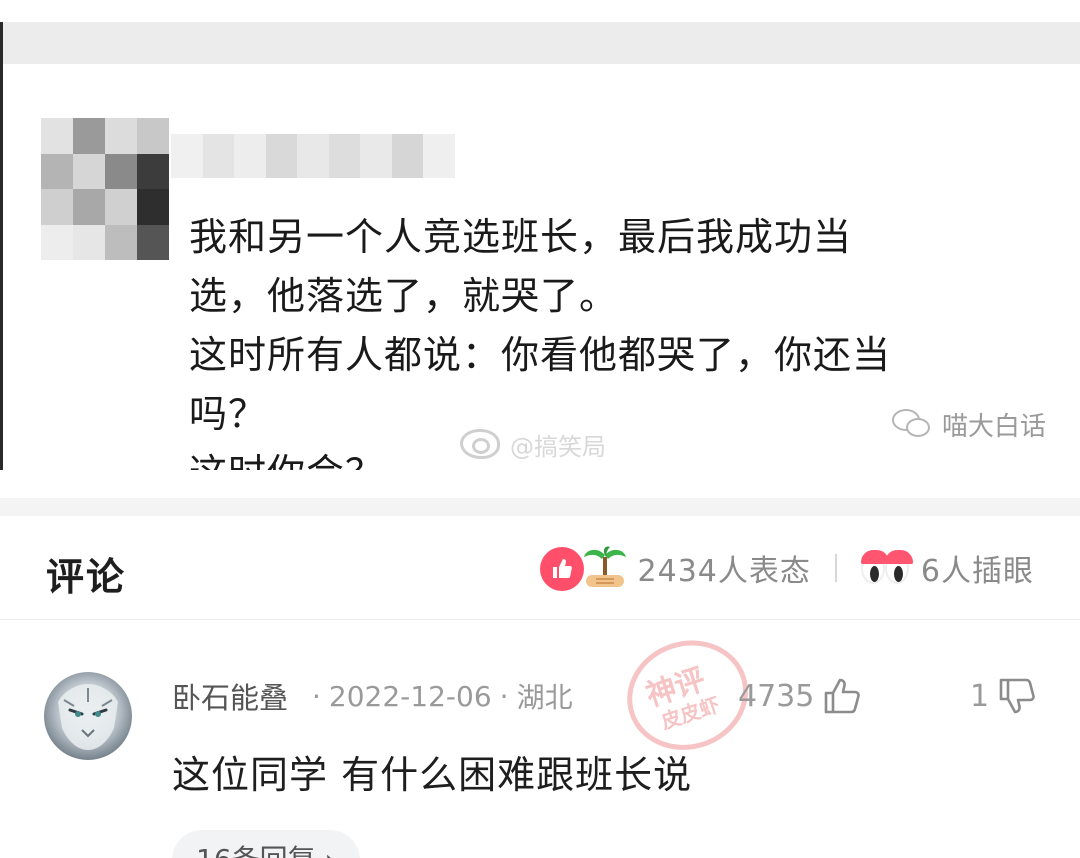  What do you see at coordinates (86, 577) in the screenshot?
I see `comments-title: 评论` at bounding box center [86, 577].